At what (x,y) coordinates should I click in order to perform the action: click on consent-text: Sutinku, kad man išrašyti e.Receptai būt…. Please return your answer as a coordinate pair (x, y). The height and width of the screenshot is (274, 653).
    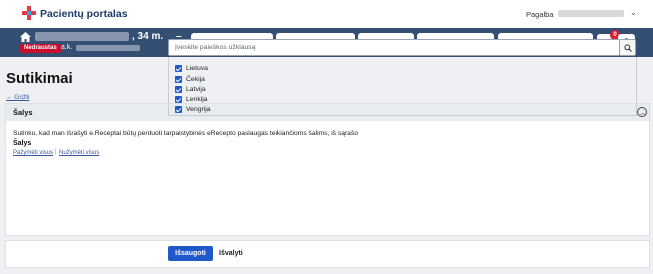
    Looking at the image, I should click on (185, 133).